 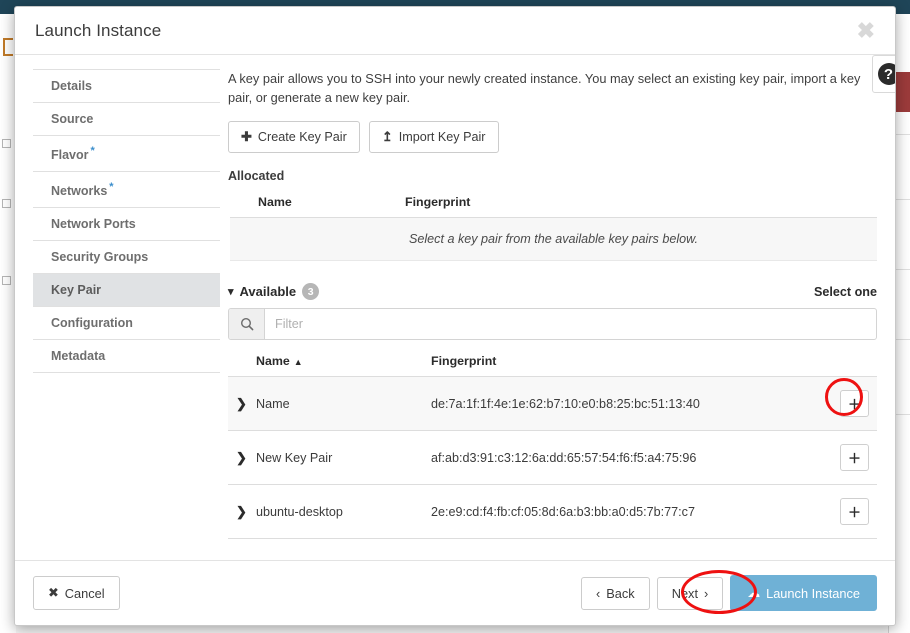 What do you see at coordinates (433, 137) in the screenshot?
I see `import-key-pair-button: ↥ Import Key Pair` at bounding box center [433, 137].